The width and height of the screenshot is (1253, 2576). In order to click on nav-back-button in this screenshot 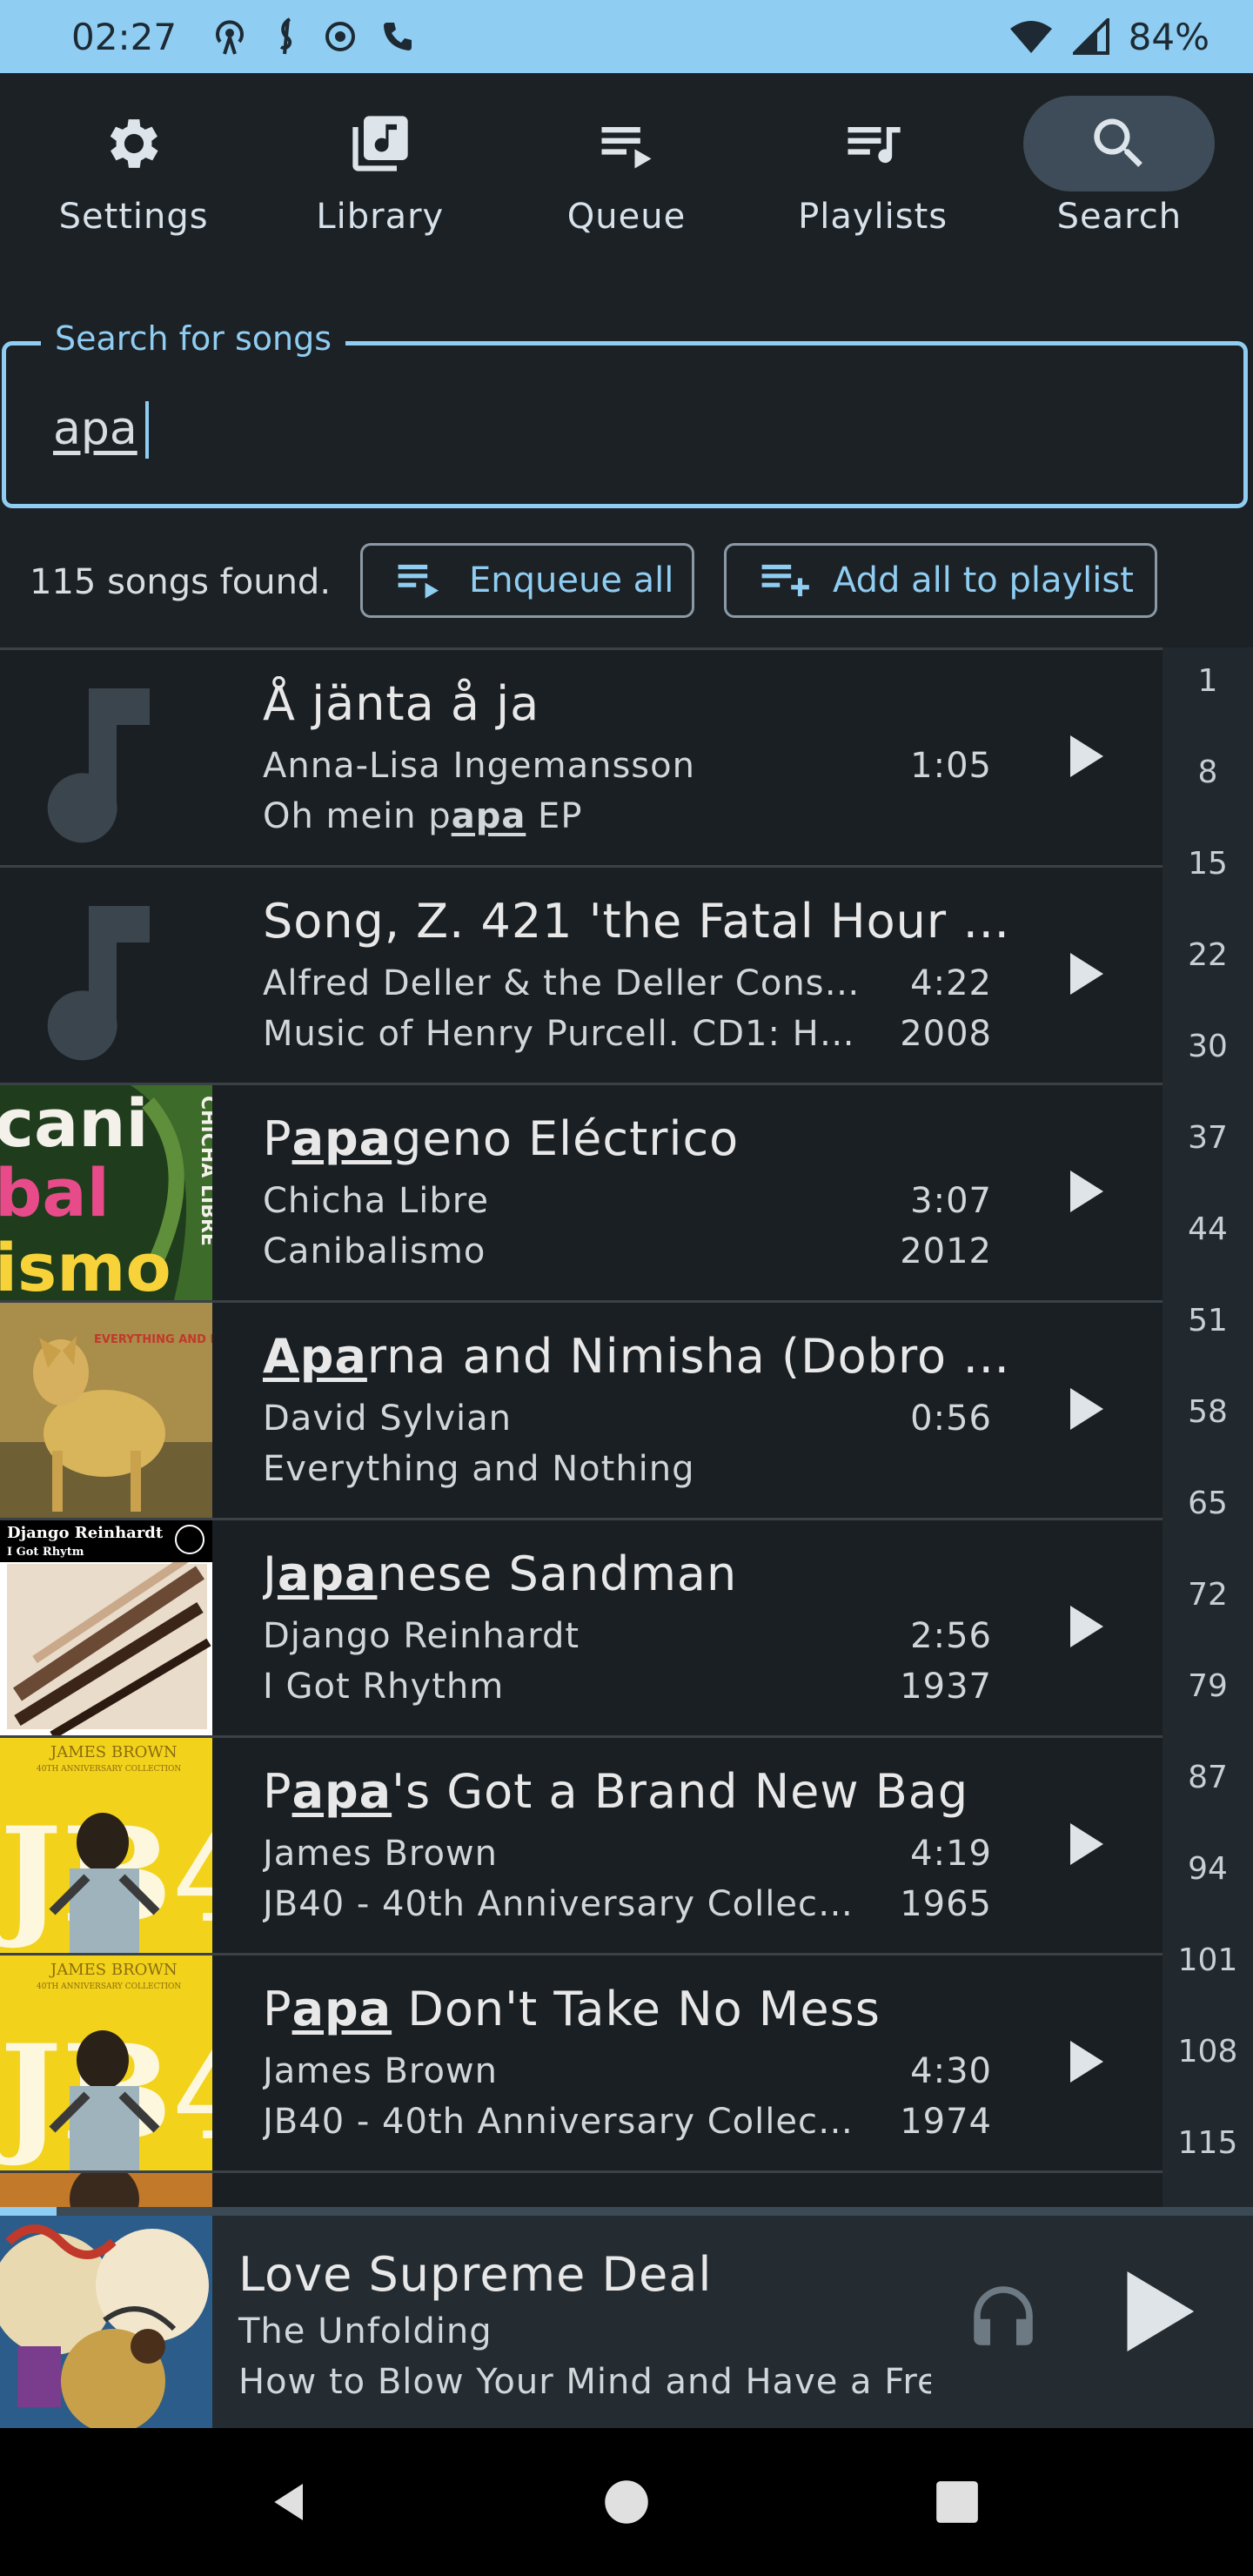, I will do `click(291, 2502)`.